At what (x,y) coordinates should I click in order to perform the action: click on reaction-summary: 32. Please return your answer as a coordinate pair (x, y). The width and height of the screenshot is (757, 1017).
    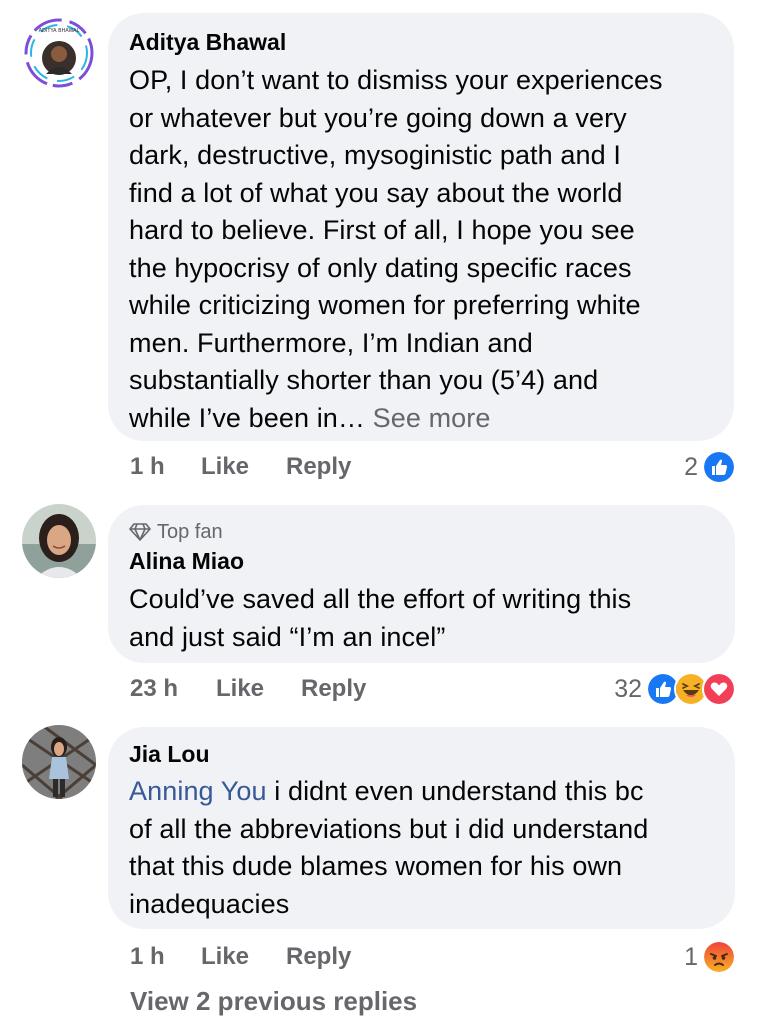
    Looking at the image, I should click on (675, 689).